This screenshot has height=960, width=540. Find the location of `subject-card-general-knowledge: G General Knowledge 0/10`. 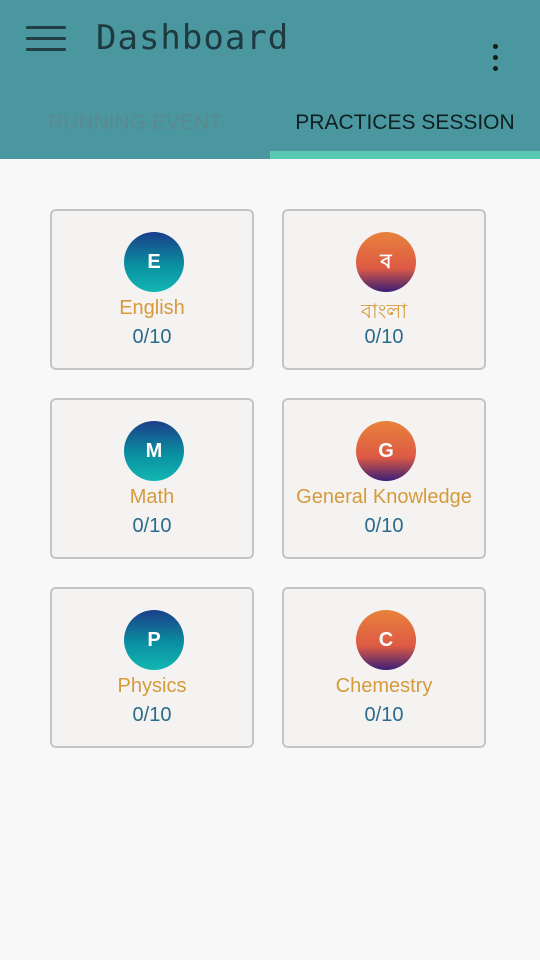

subject-card-general-knowledge: G General Knowledge 0/10 is located at coordinates (384, 478).